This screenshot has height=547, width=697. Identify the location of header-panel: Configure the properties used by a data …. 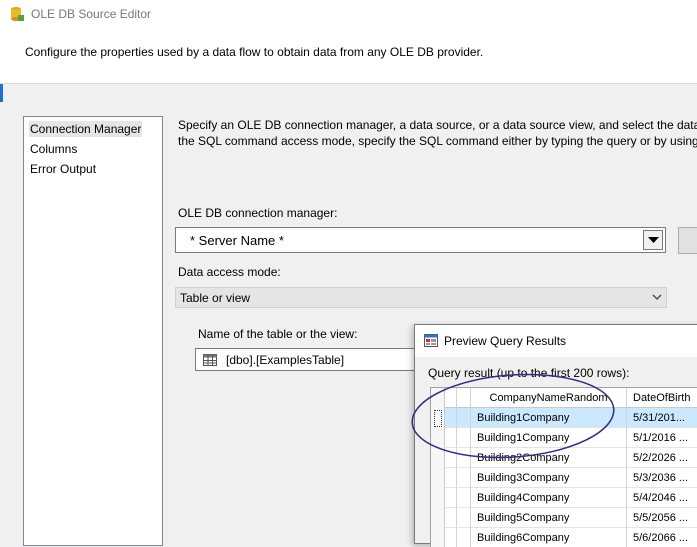
(348, 56).